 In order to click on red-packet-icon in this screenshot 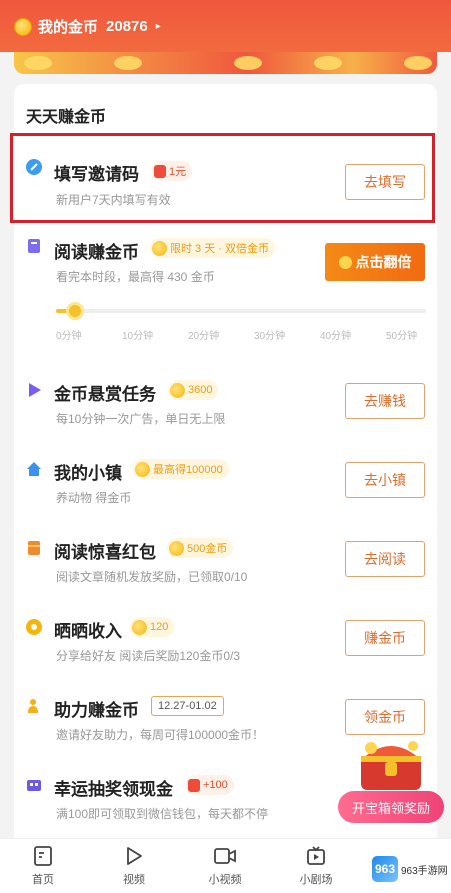, I will do `click(34, 548)`.